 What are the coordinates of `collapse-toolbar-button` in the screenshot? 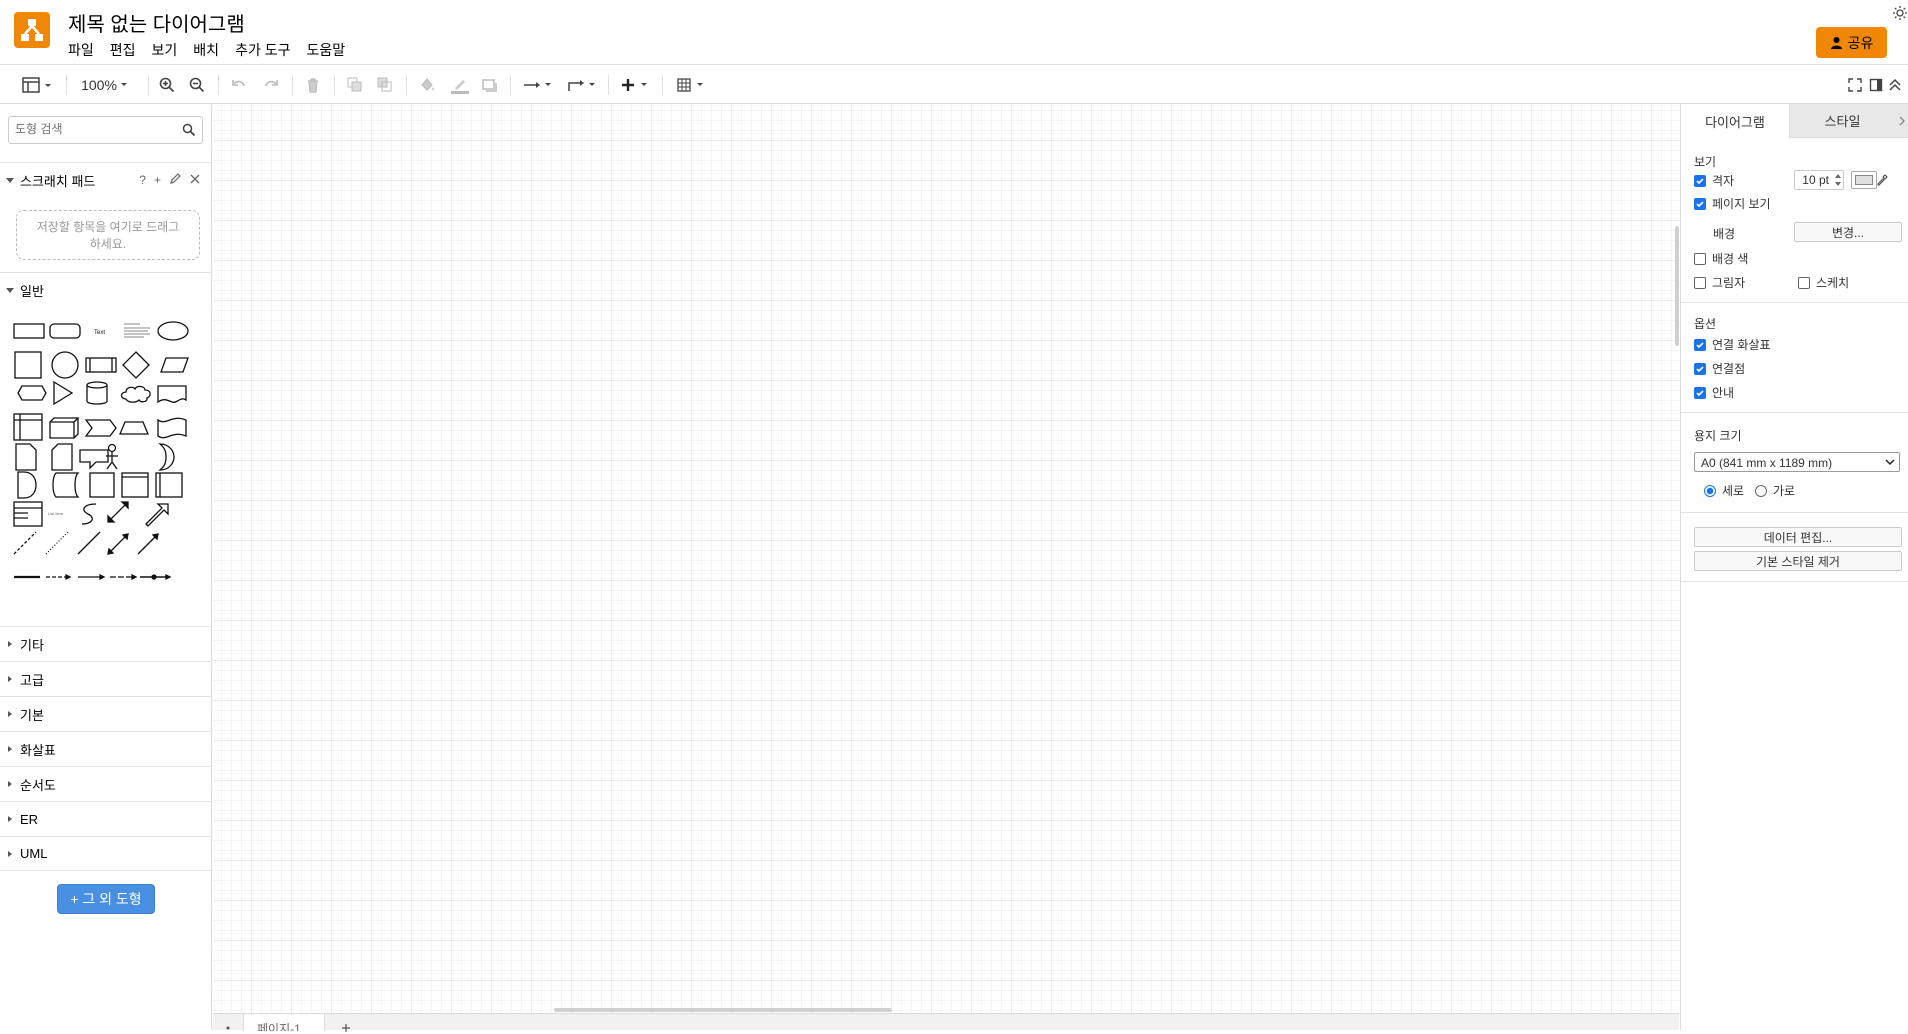 It's located at (1895, 85).